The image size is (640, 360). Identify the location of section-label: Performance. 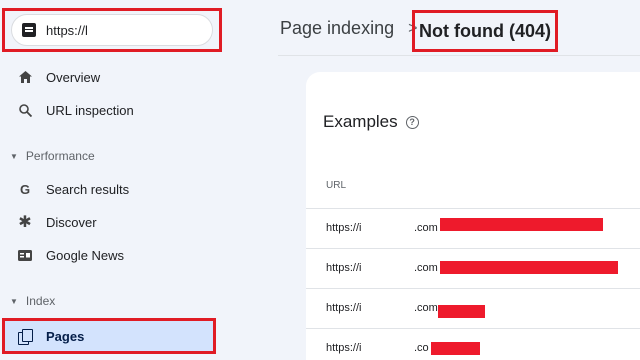
(60, 156).